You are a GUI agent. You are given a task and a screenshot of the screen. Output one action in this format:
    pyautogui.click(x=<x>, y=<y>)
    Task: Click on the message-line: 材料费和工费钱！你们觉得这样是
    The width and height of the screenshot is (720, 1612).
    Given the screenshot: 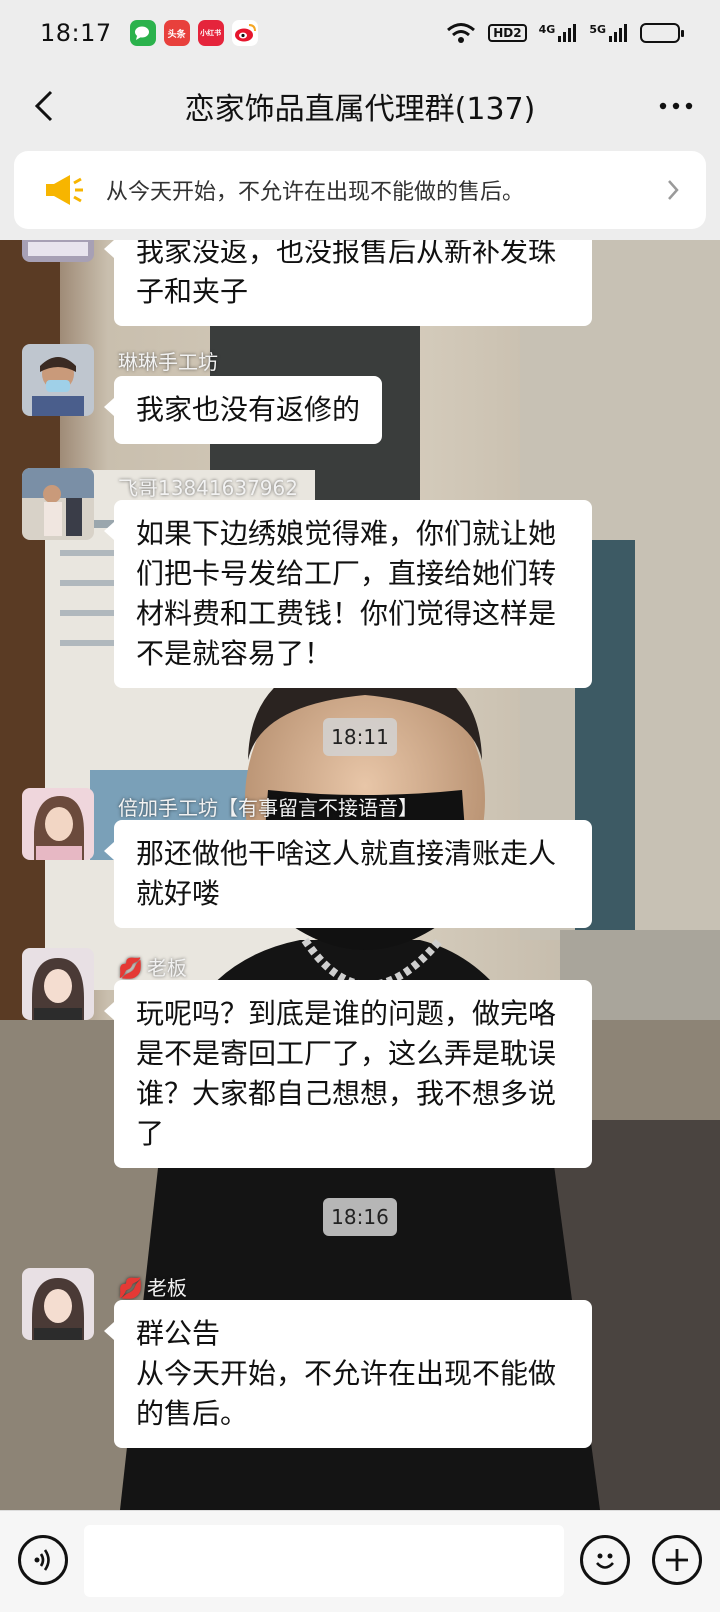 What is the action you would take?
    pyautogui.click(x=346, y=613)
    